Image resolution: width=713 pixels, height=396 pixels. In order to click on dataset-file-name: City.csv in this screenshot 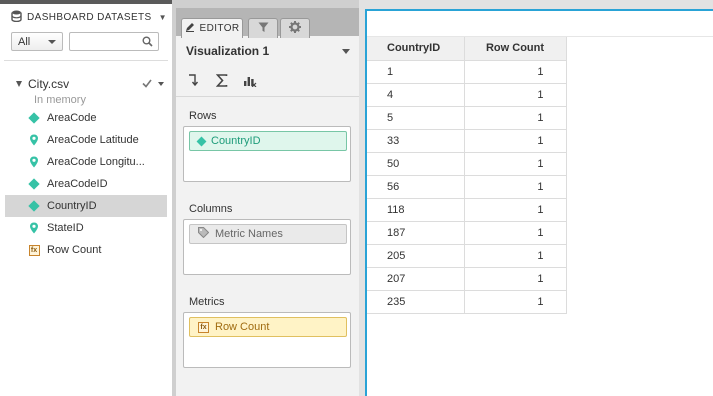, I will do `click(49, 84)`.